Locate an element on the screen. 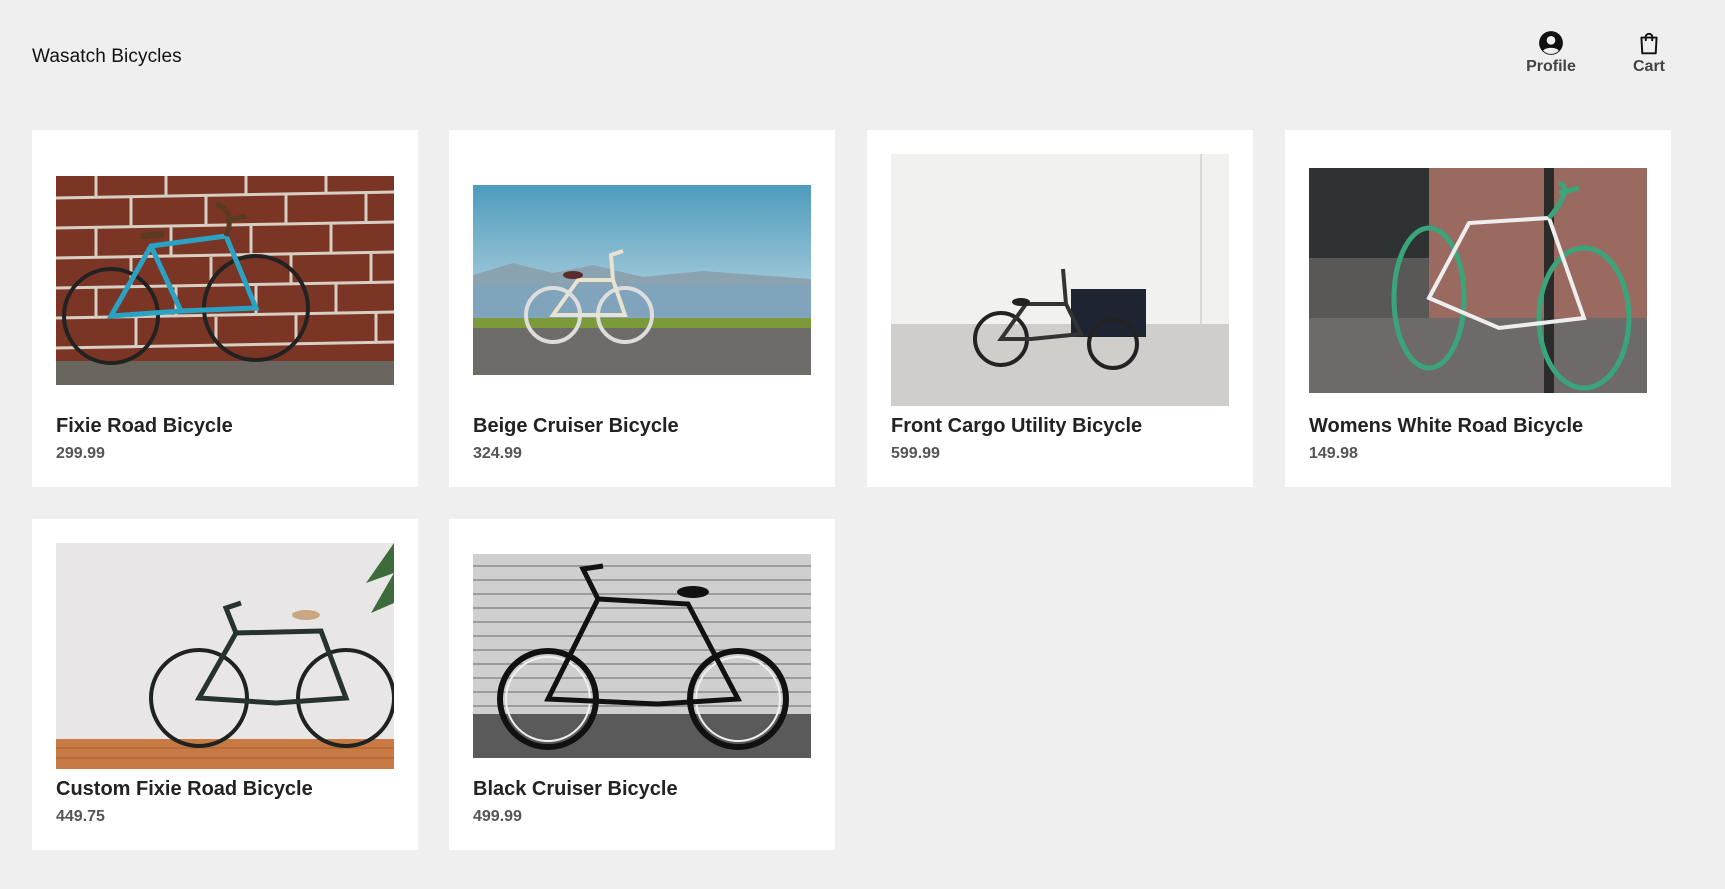 This screenshot has width=1725, height=889. user-circle-icon is located at coordinates (1551, 43).